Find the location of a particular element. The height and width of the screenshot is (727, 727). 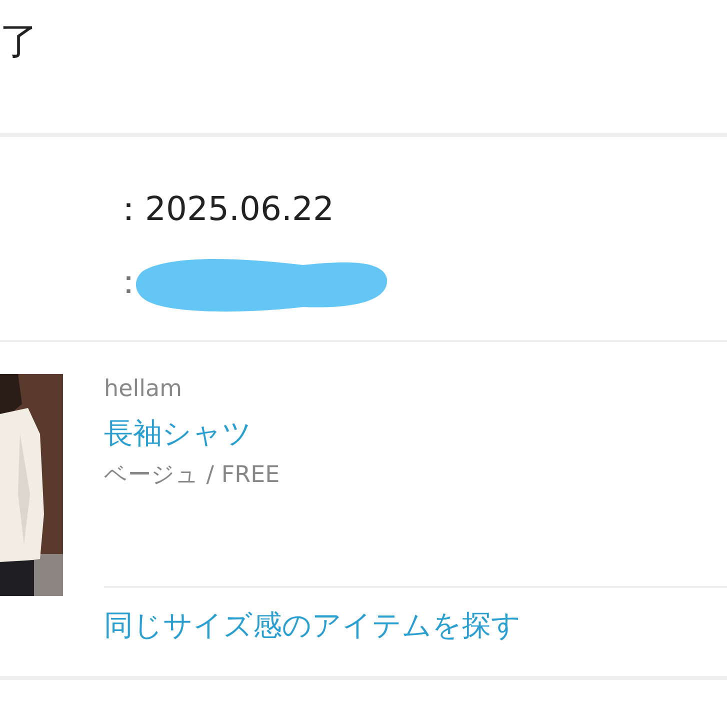

product-name: 長袖シャツ is located at coordinates (415, 433).